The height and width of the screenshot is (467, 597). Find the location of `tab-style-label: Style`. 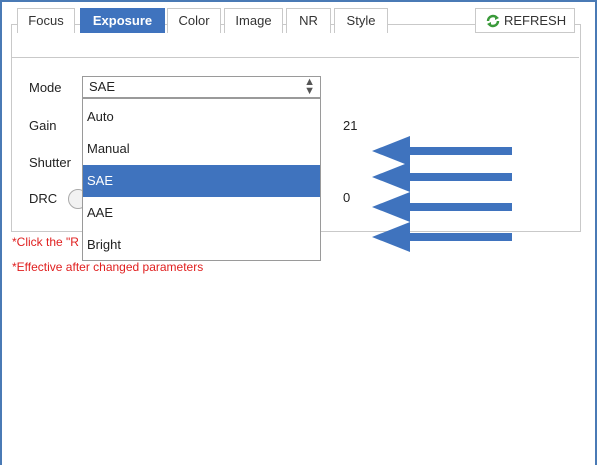

tab-style-label: Style is located at coordinates (361, 20).